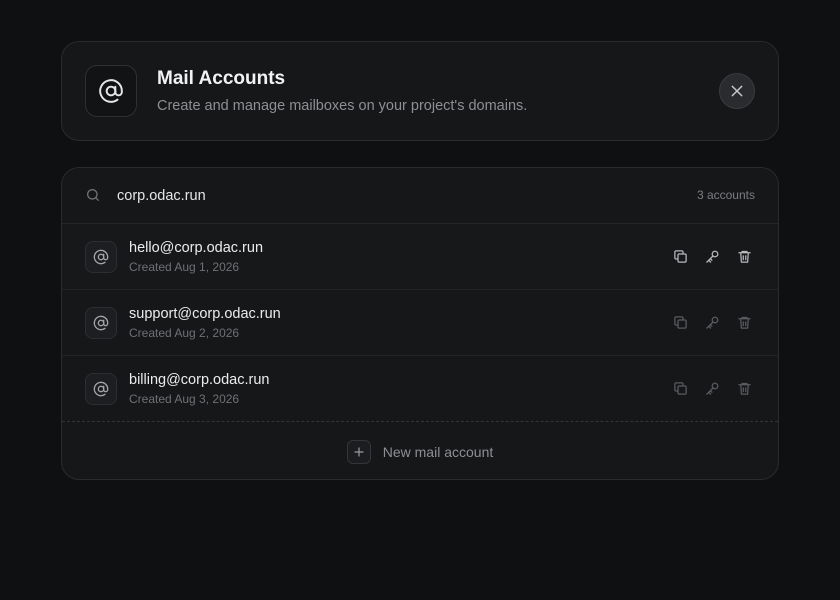  Describe the element at coordinates (196, 248) in the screenshot. I see `account-email: hello@corp.odac.run` at that location.